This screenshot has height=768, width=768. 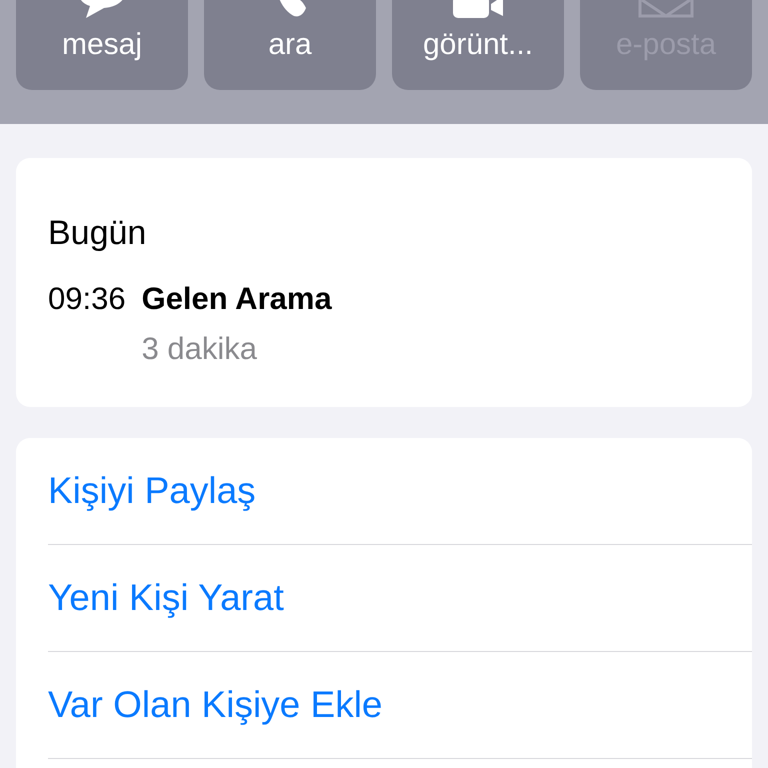 What do you see at coordinates (290, 45) in the screenshot?
I see `action-button: ara` at bounding box center [290, 45].